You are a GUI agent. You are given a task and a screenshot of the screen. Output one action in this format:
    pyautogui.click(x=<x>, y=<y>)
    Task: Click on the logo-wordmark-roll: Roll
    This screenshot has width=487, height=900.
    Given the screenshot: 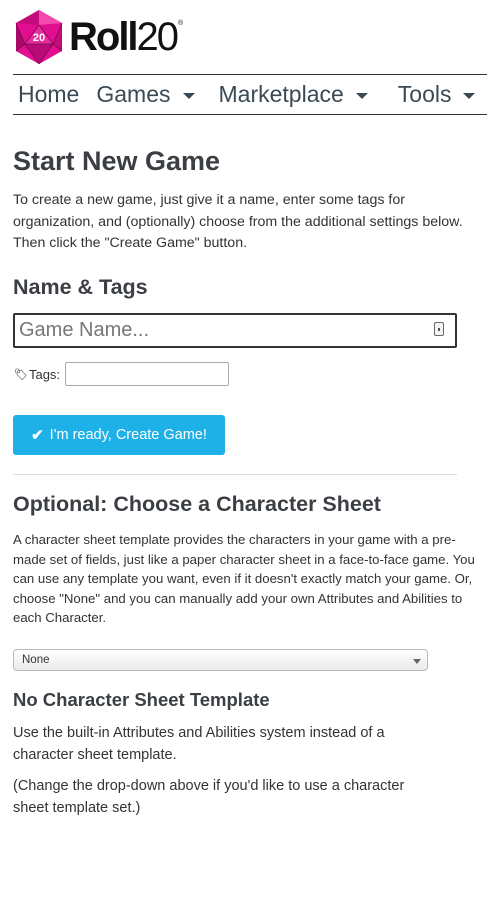 What is the action you would take?
    pyautogui.click(x=104, y=37)
    